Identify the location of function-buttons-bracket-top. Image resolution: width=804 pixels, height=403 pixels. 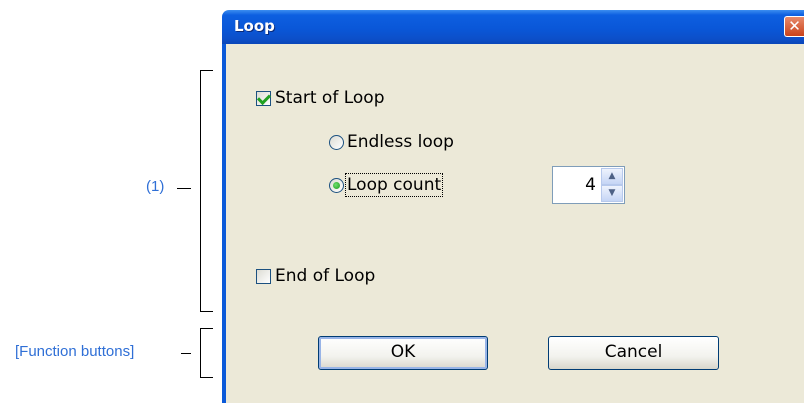
(206, 328).